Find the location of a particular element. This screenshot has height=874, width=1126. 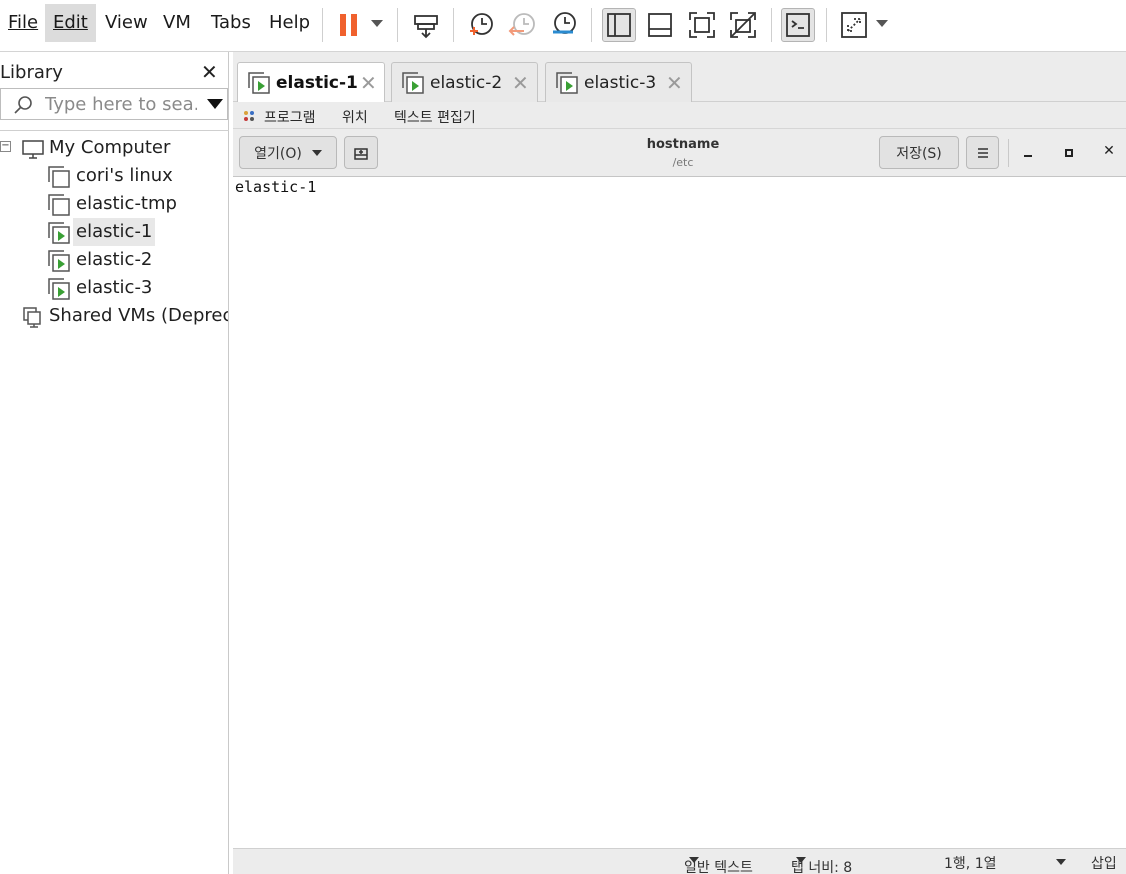

tab-elastic-1: elastic-1 ✕ is located at coordinates (311, 82).